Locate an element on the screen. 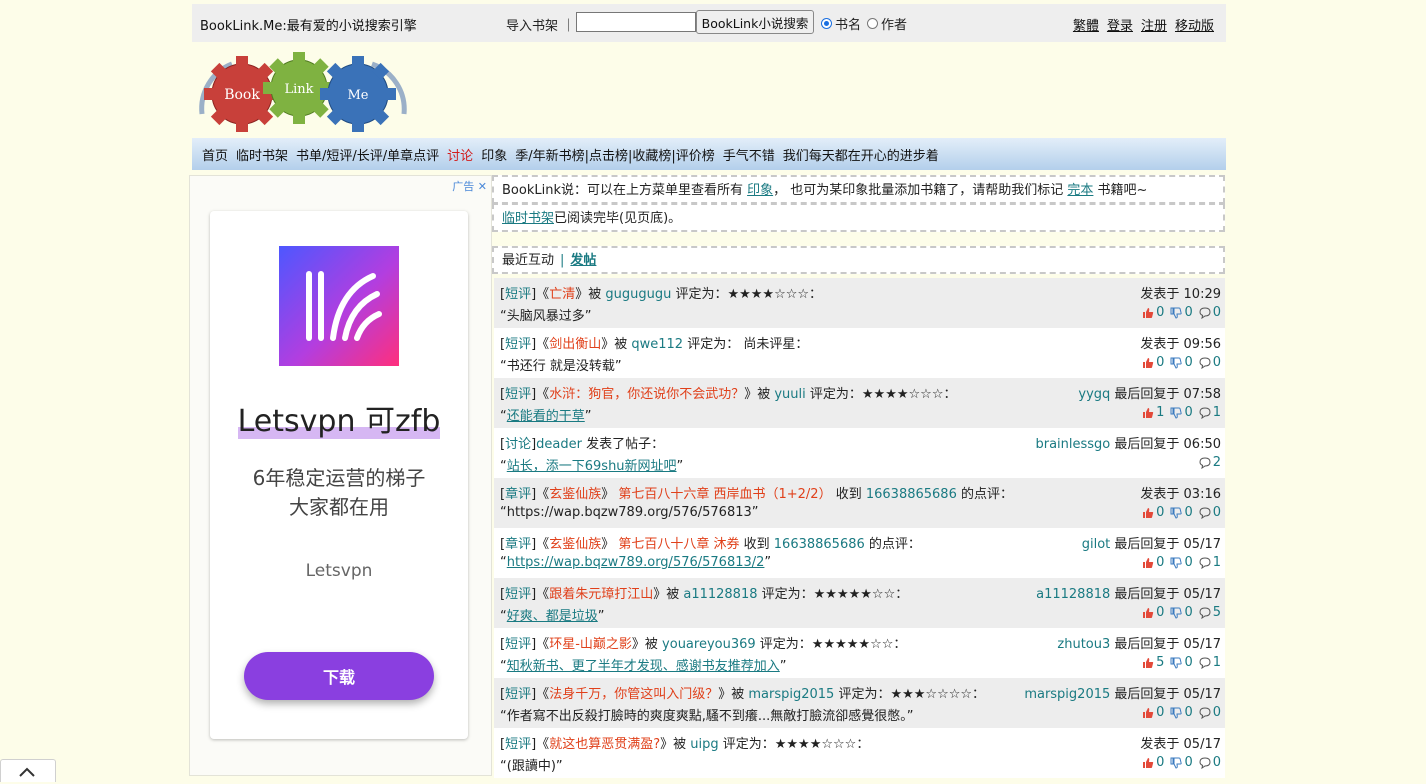 This screenshot has width=1426, height=784. chapter-link: 第七百八十六章 西岸血书（1+2/2） is located at coordinates (724, 494).